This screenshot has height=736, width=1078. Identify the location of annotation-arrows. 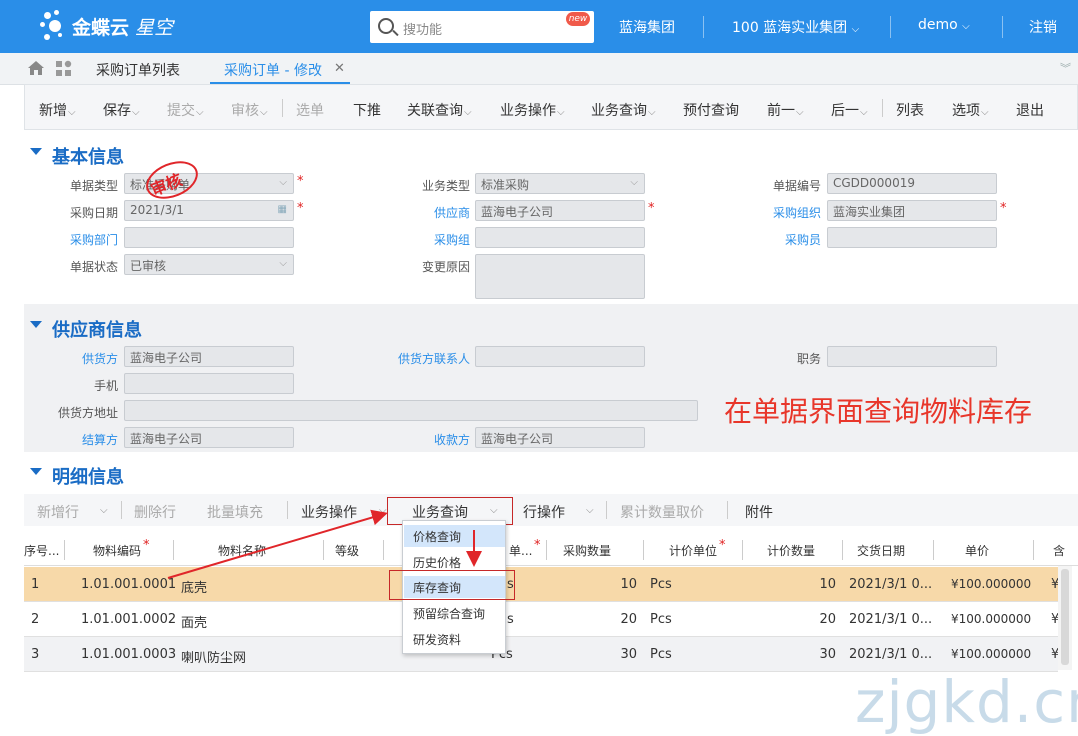
(324, 544).